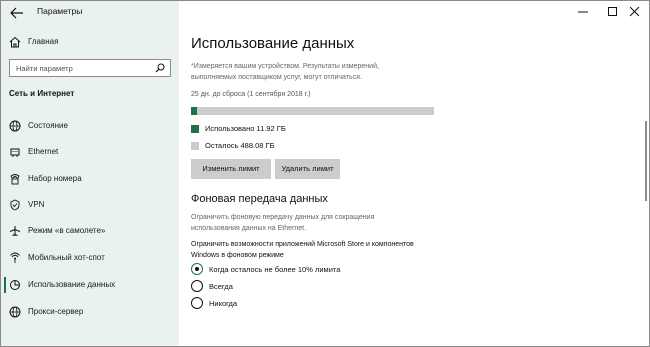 The image size is (650, 347). What do you see at coordinates (42, 93) in the screenshot?
I see `section-title: Сеть и Интернет` at bounding box center [42, 93].